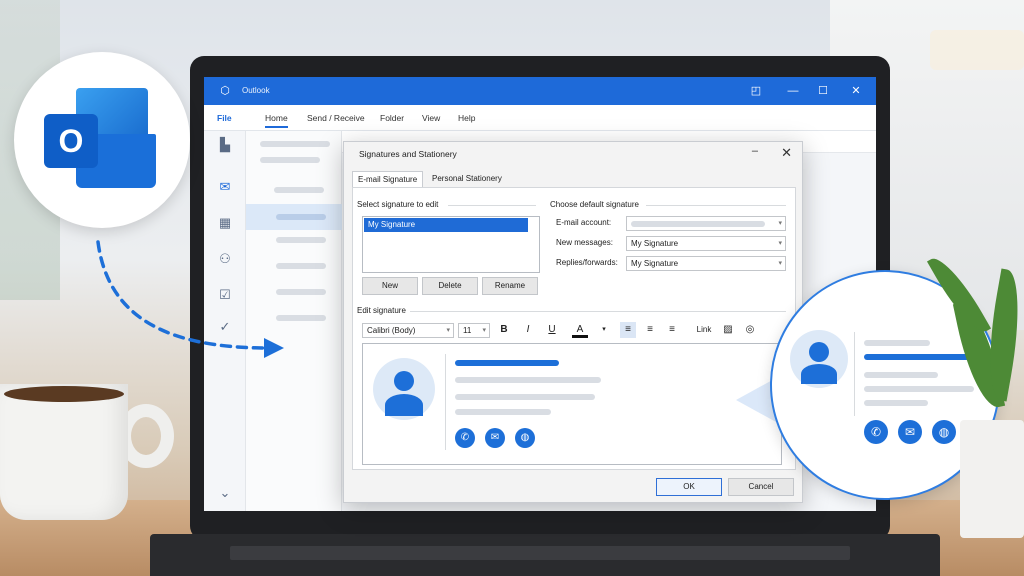  I want to click on tab-help: Help, so click(466, 118).